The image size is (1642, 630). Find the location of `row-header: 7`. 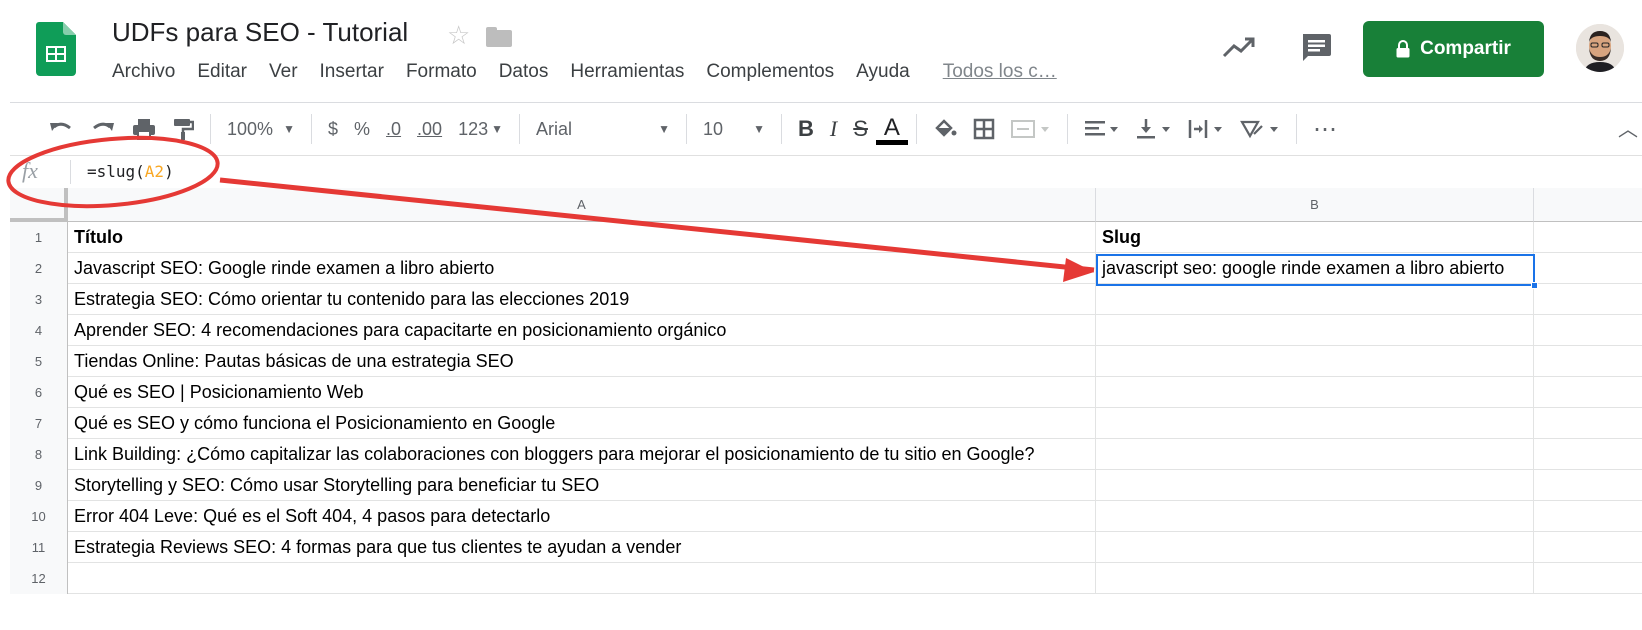

row-header: 7 is located at coordinates (39, 423).